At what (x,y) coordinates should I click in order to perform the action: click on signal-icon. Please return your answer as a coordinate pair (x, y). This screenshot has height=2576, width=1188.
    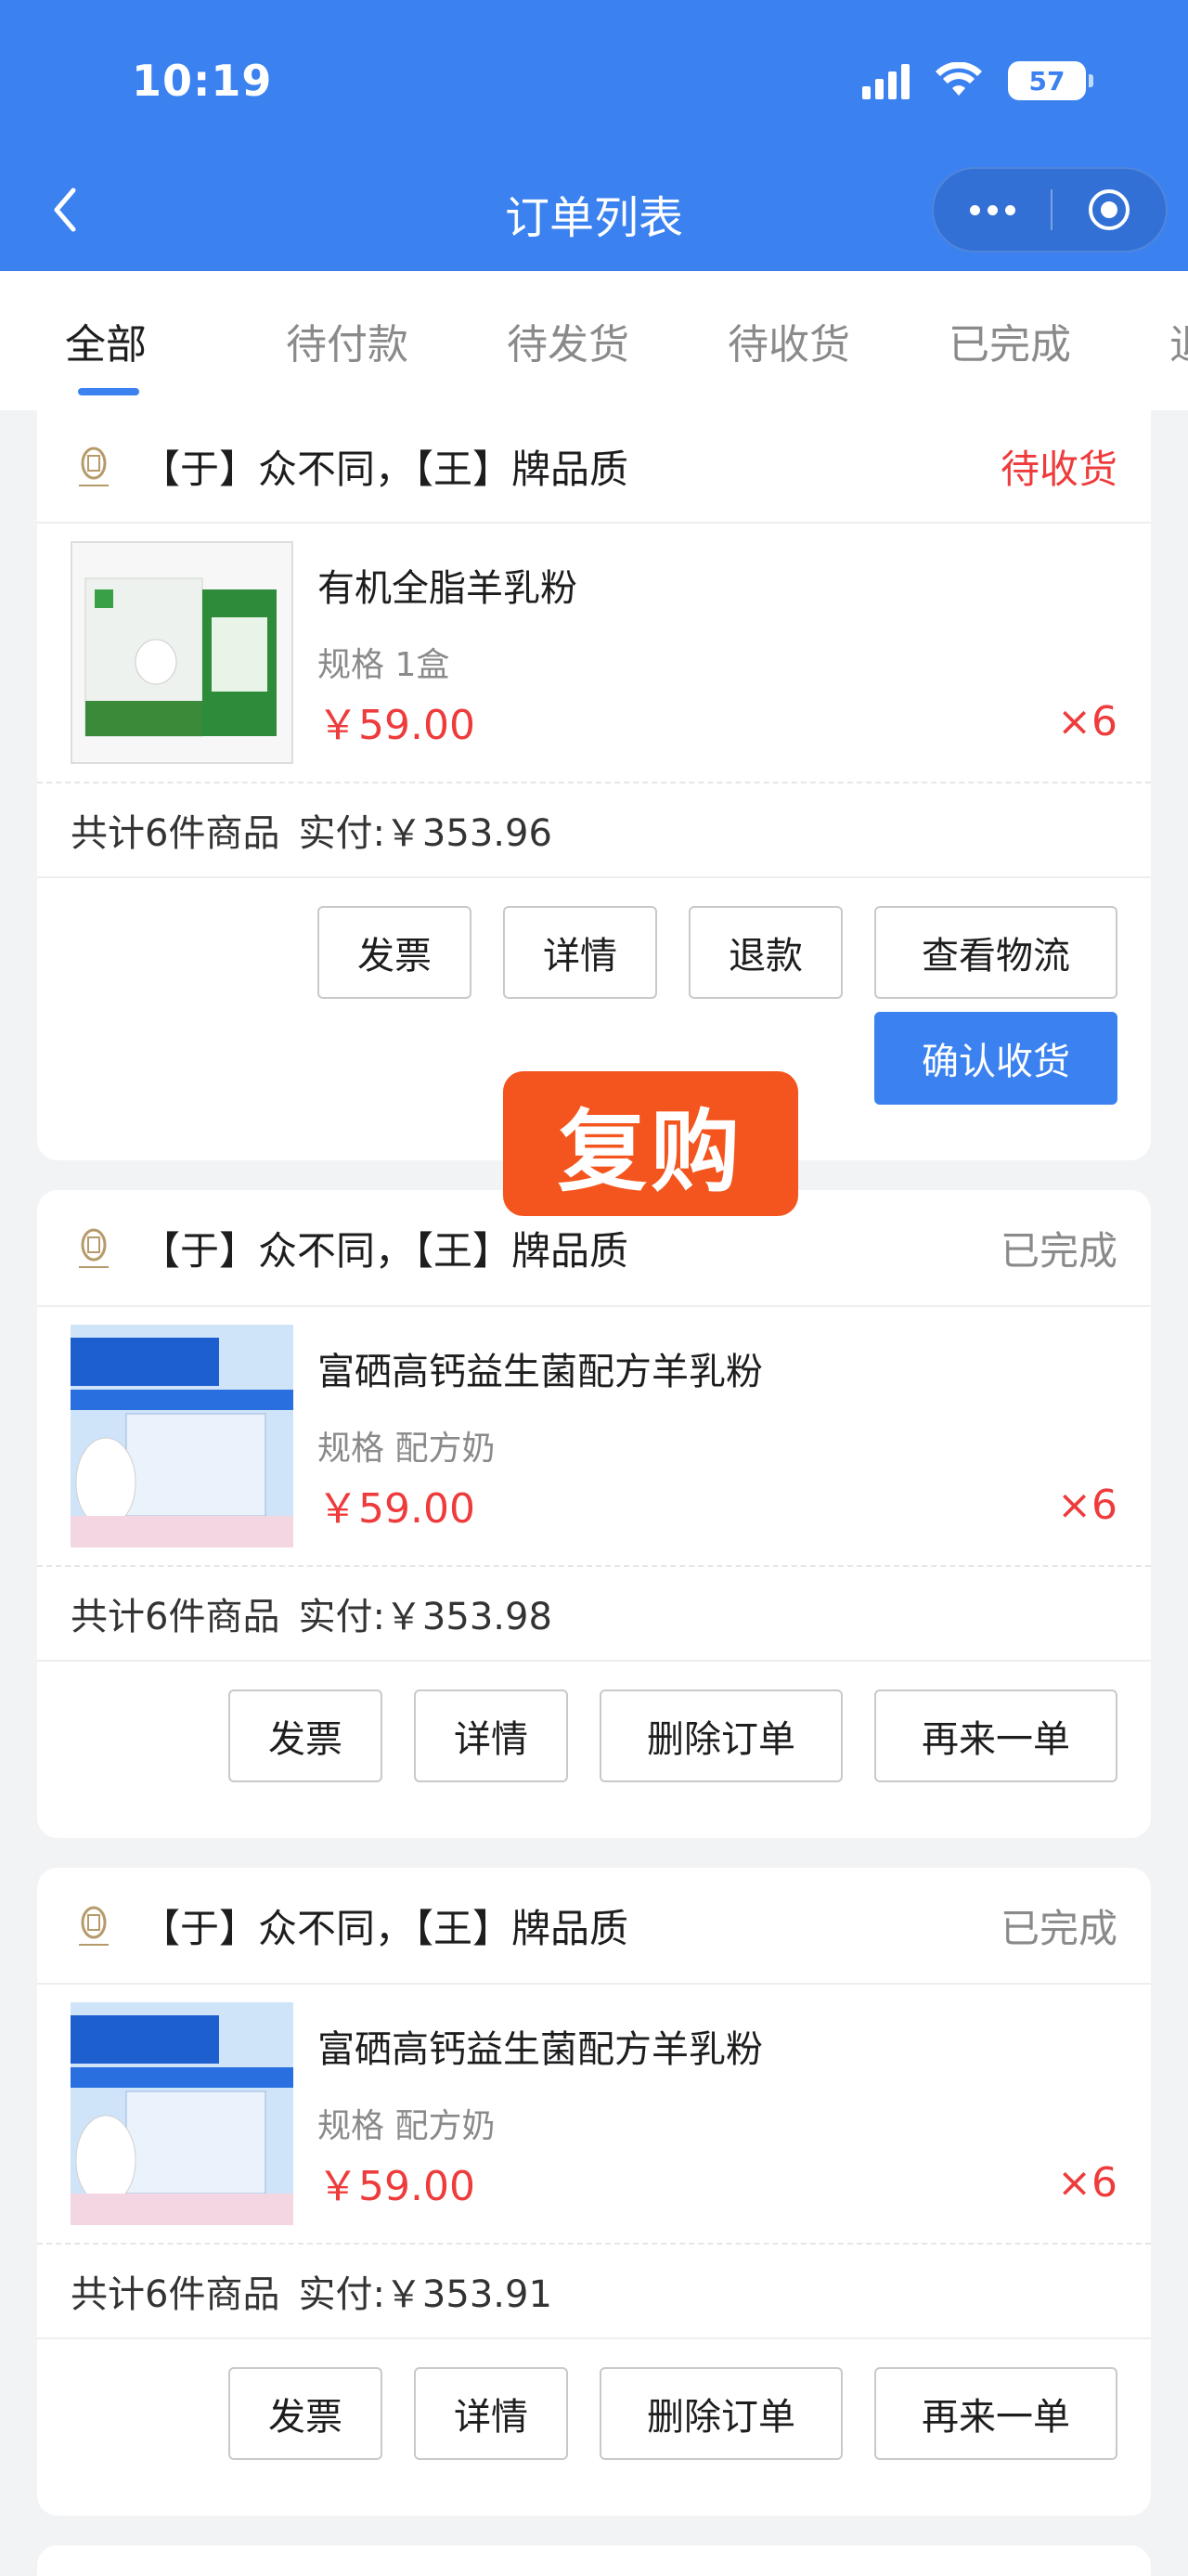
    Looking at the image, I should click on (886, 80).